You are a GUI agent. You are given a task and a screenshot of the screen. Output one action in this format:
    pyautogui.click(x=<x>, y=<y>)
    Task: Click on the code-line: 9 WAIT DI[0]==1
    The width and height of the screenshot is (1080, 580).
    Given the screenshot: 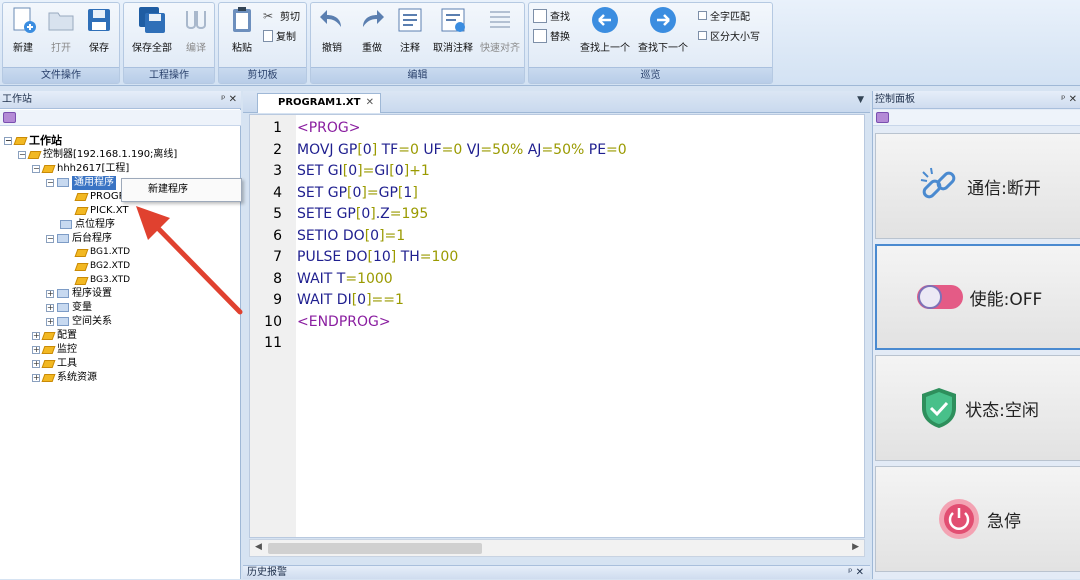 What is the action you would take?
    pyautogui.click(x=550, y=301)
    